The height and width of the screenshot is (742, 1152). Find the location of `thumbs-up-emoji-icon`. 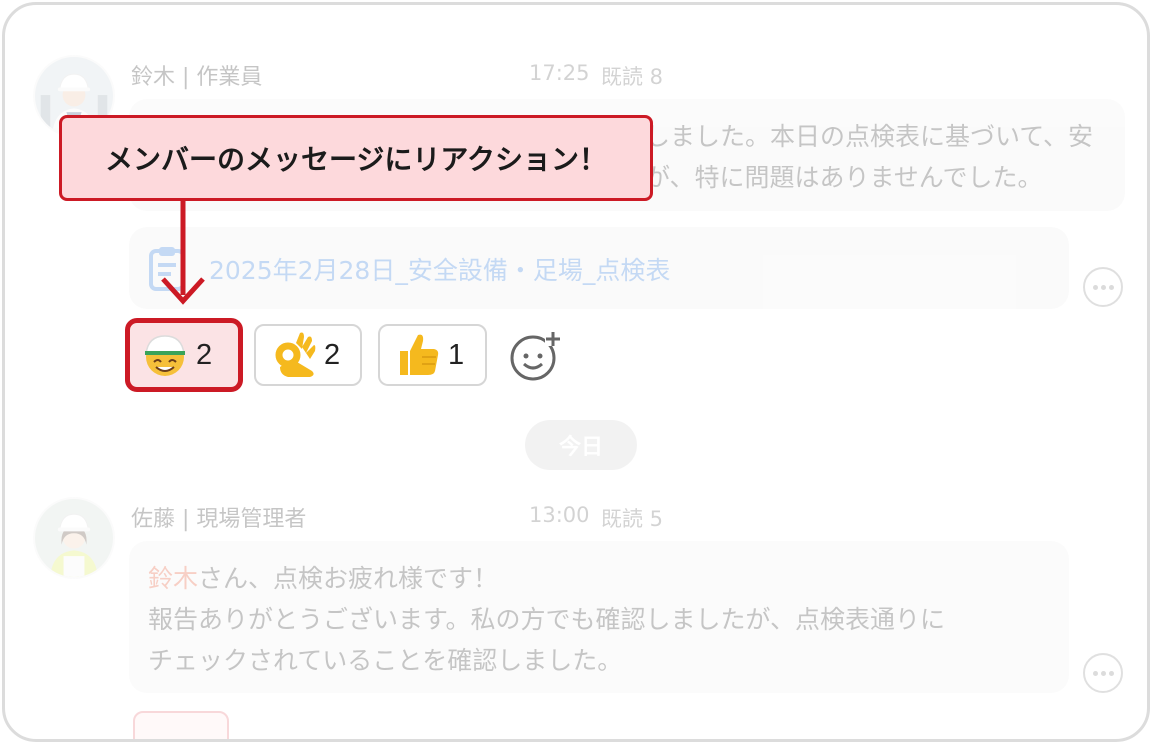

thumbs-up-emoji-icon is located at coordinates (419, 354).